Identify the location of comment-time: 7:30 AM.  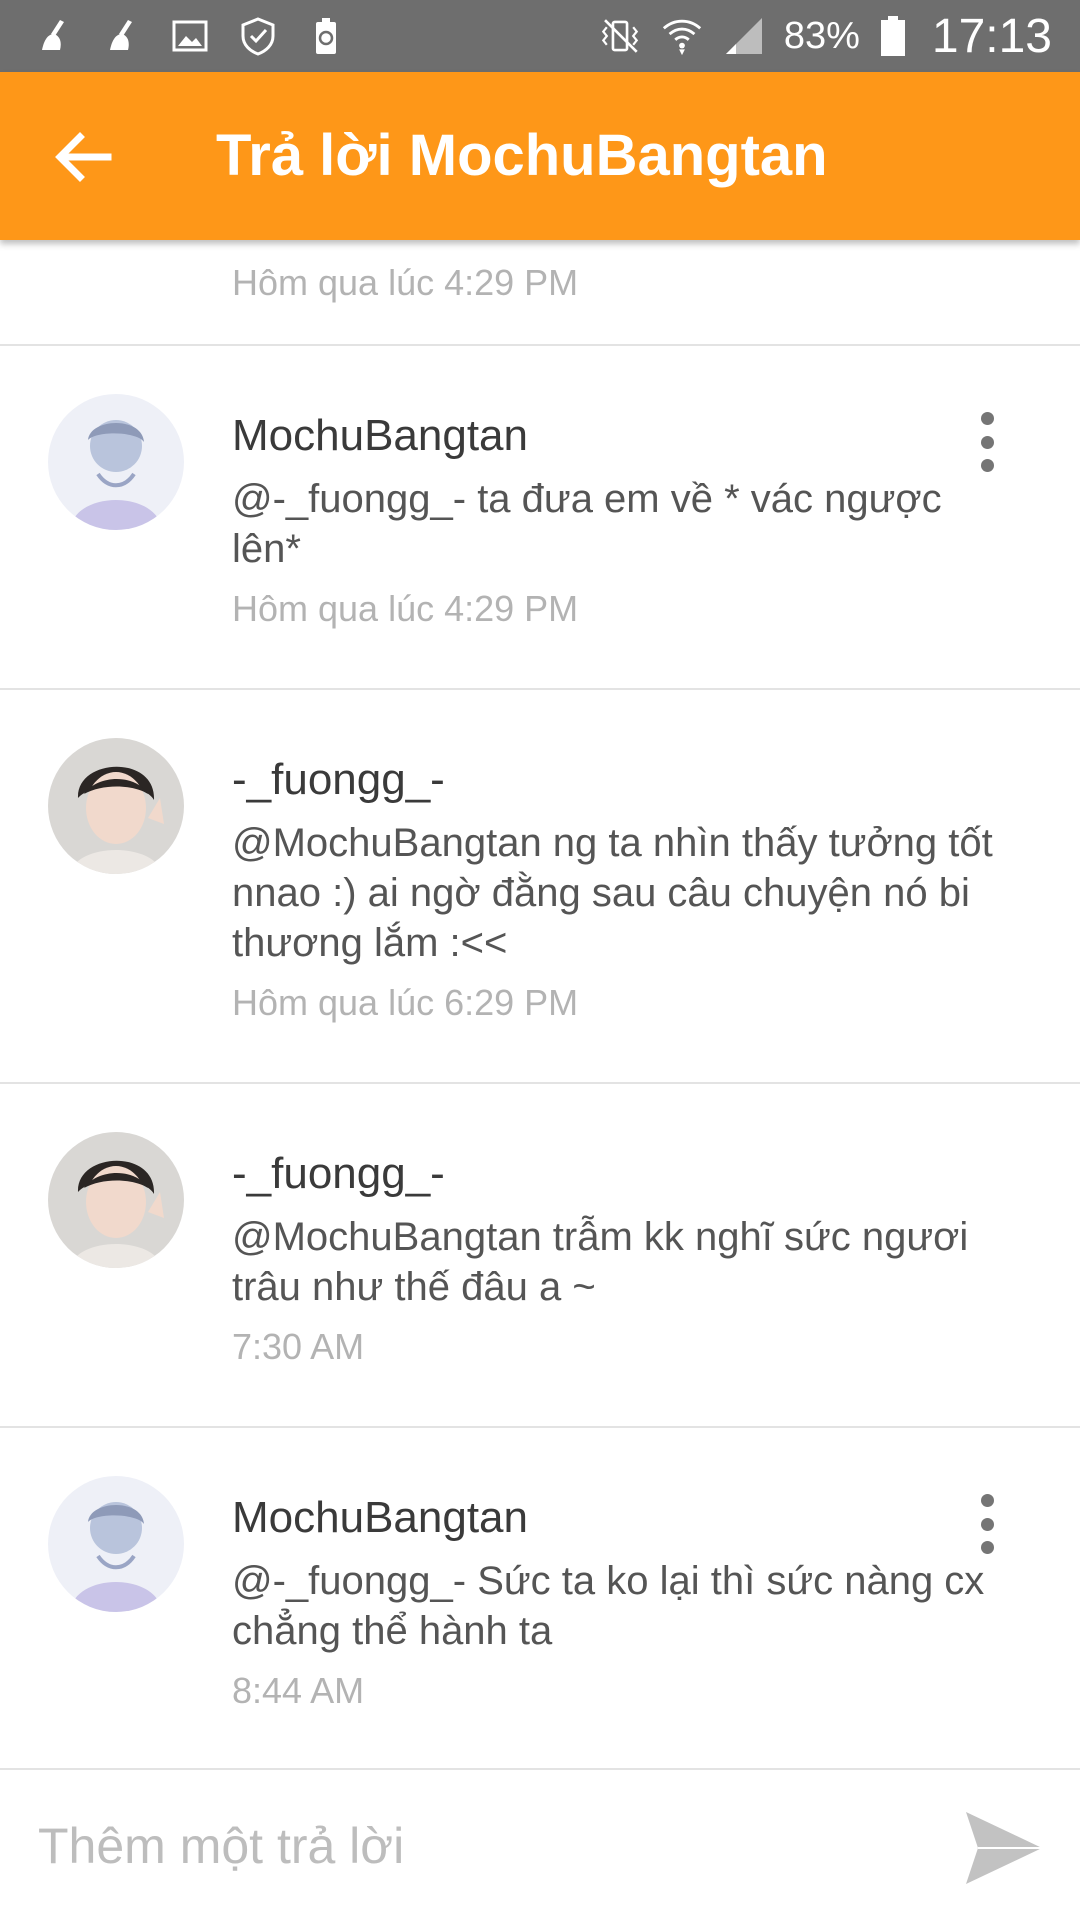
(298, 1346).